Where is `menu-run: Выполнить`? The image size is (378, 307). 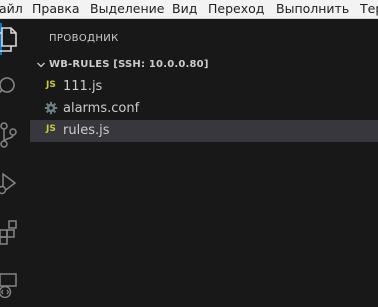 menu-run: Выполнить is located at coordinates (312, 8).